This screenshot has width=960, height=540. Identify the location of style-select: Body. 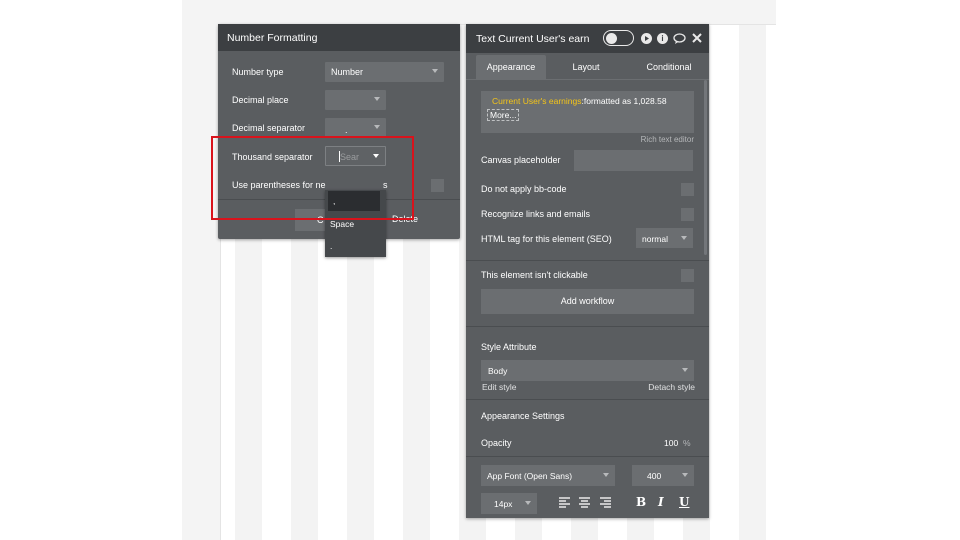
(587, 370).